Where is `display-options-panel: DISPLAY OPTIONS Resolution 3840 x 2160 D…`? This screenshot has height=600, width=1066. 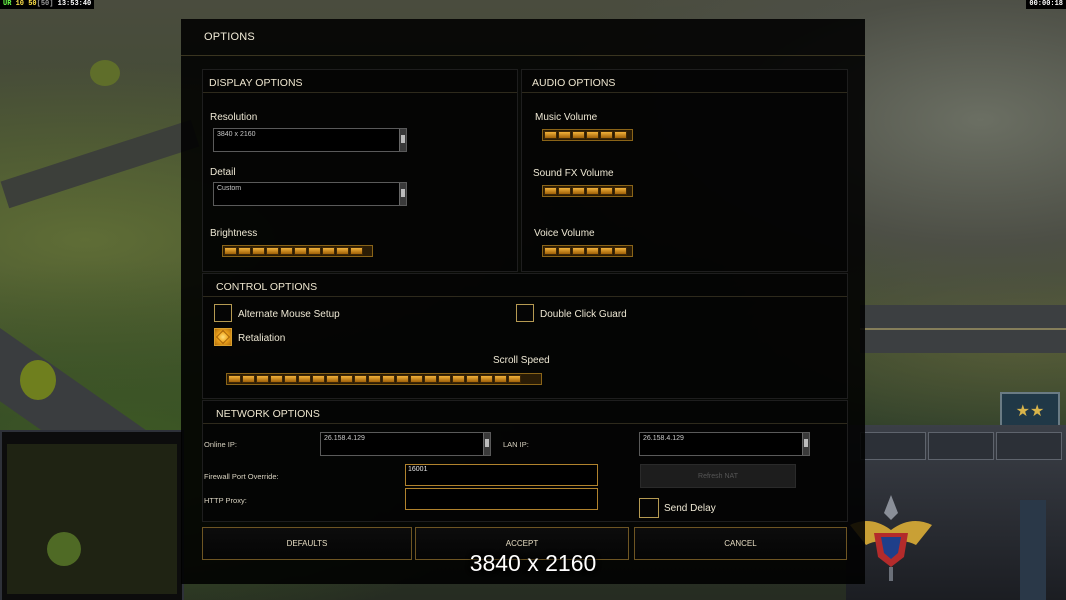 display-options-panel: DISPLAY OPTIONS Resolution 3840 x 2160 D… is located at coordinates (360, 170).